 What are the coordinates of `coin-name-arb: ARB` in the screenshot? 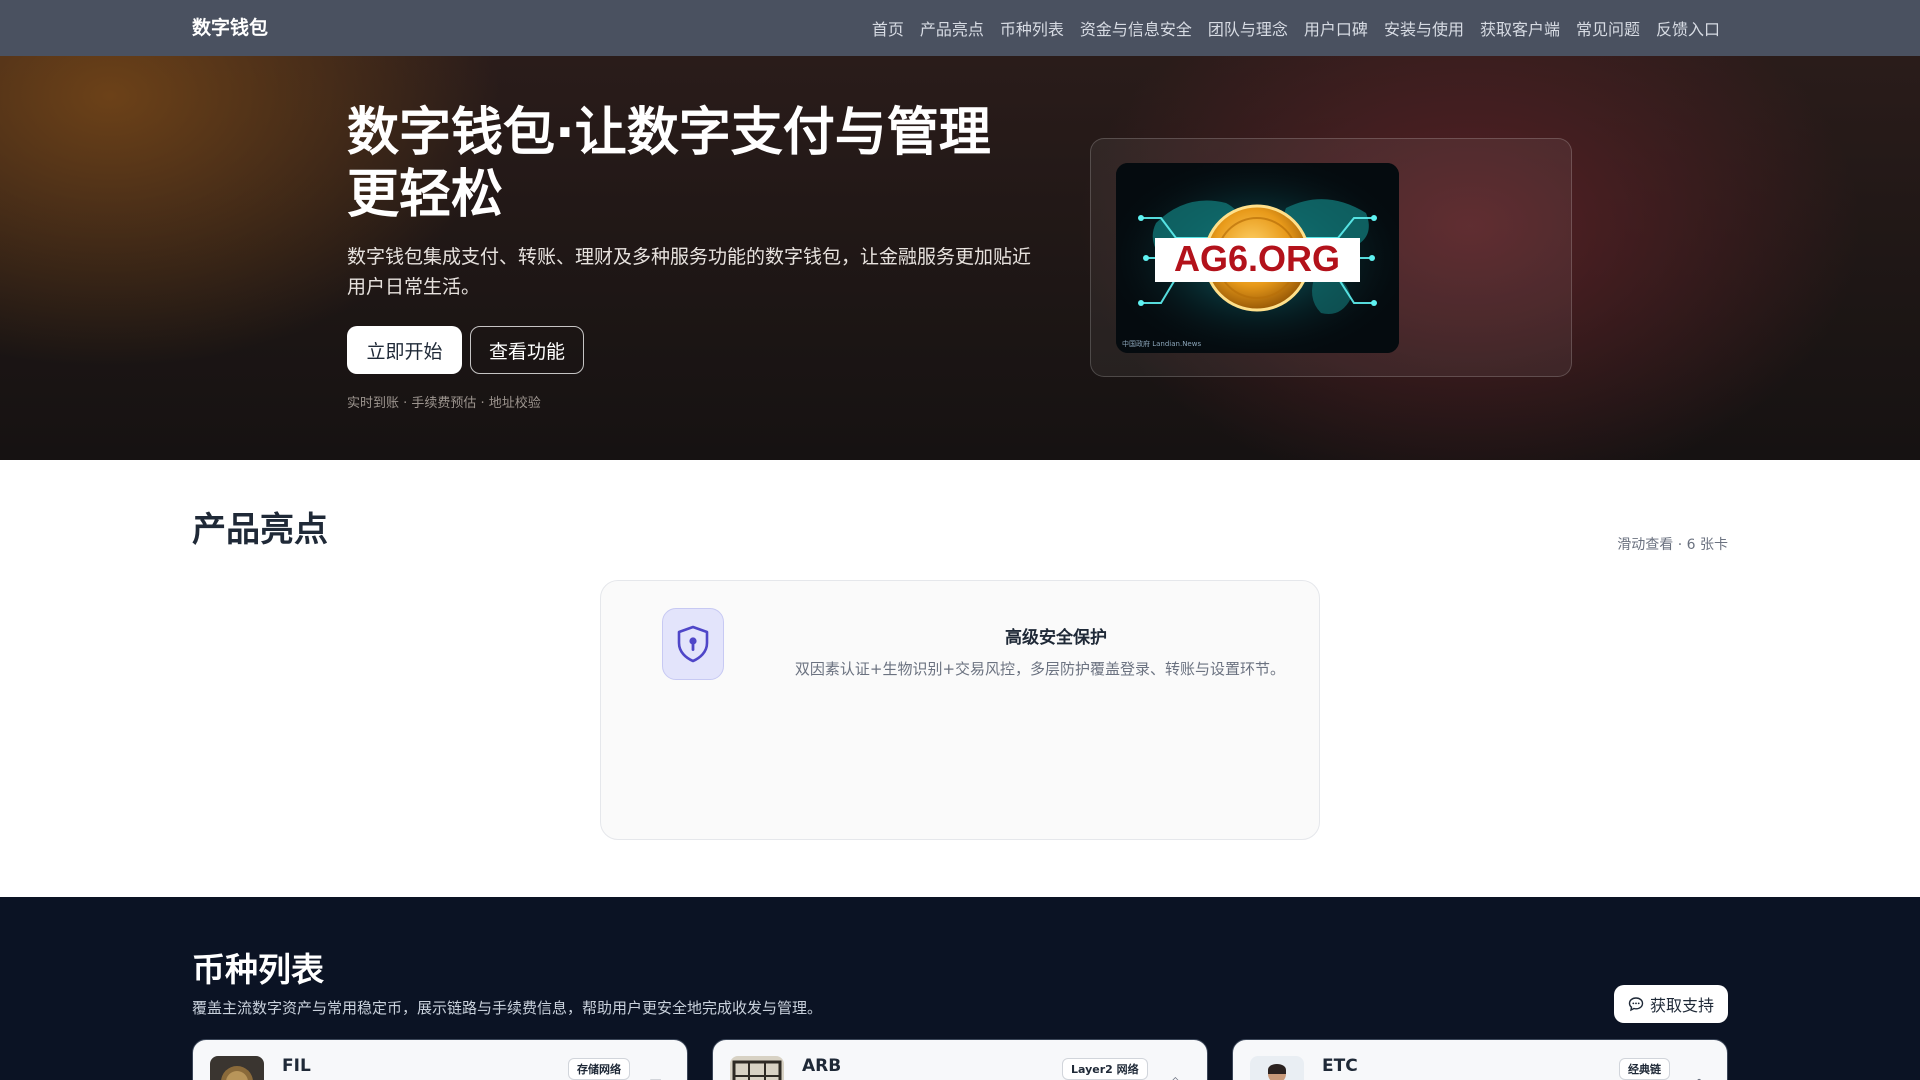 It's located at (822, 1066).